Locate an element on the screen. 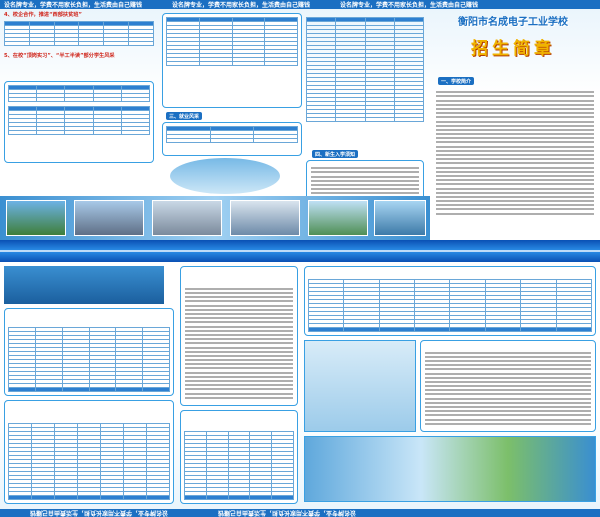 Image resolution: width=600 pixels, height=517 pixels. newstudent-box is located at coordinates (365, 180).